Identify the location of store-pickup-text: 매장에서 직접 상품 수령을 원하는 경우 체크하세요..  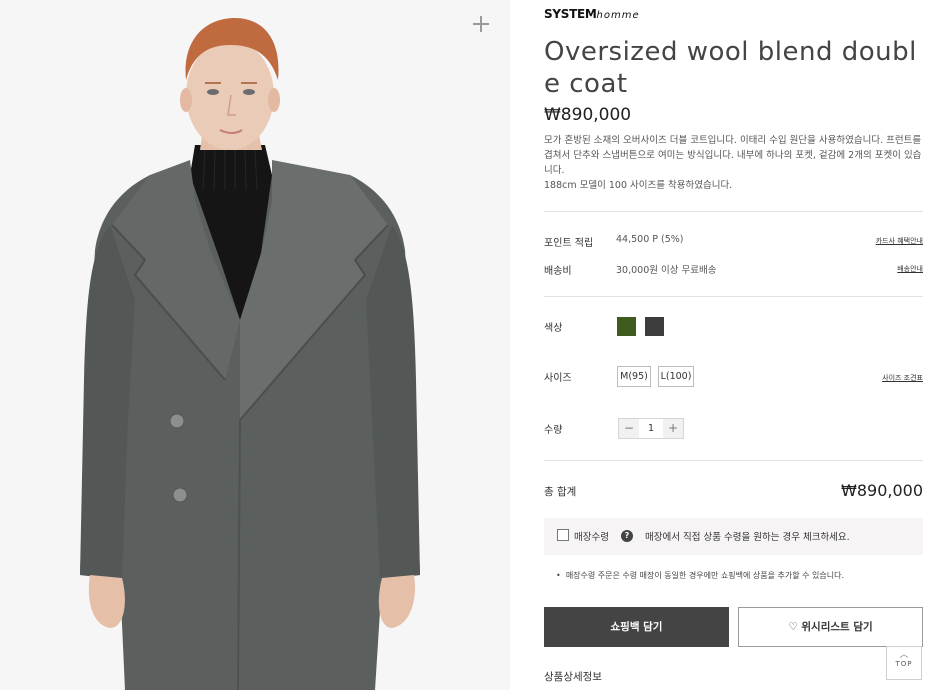
(747, 537).